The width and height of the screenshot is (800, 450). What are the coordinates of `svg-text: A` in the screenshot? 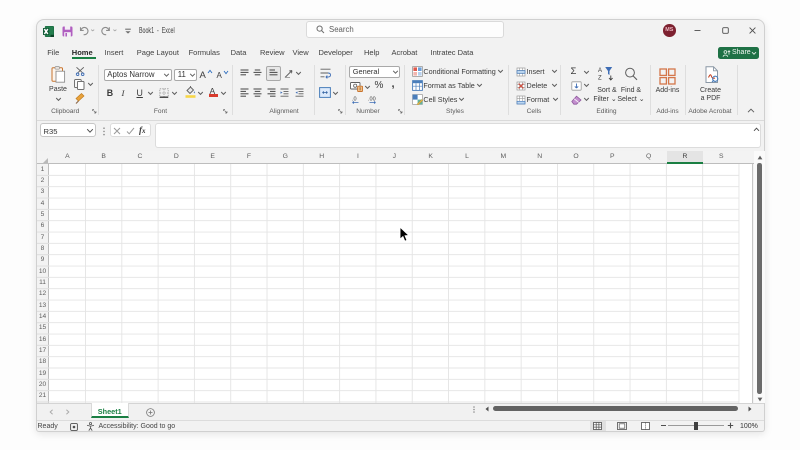 It's located at (600, 71).